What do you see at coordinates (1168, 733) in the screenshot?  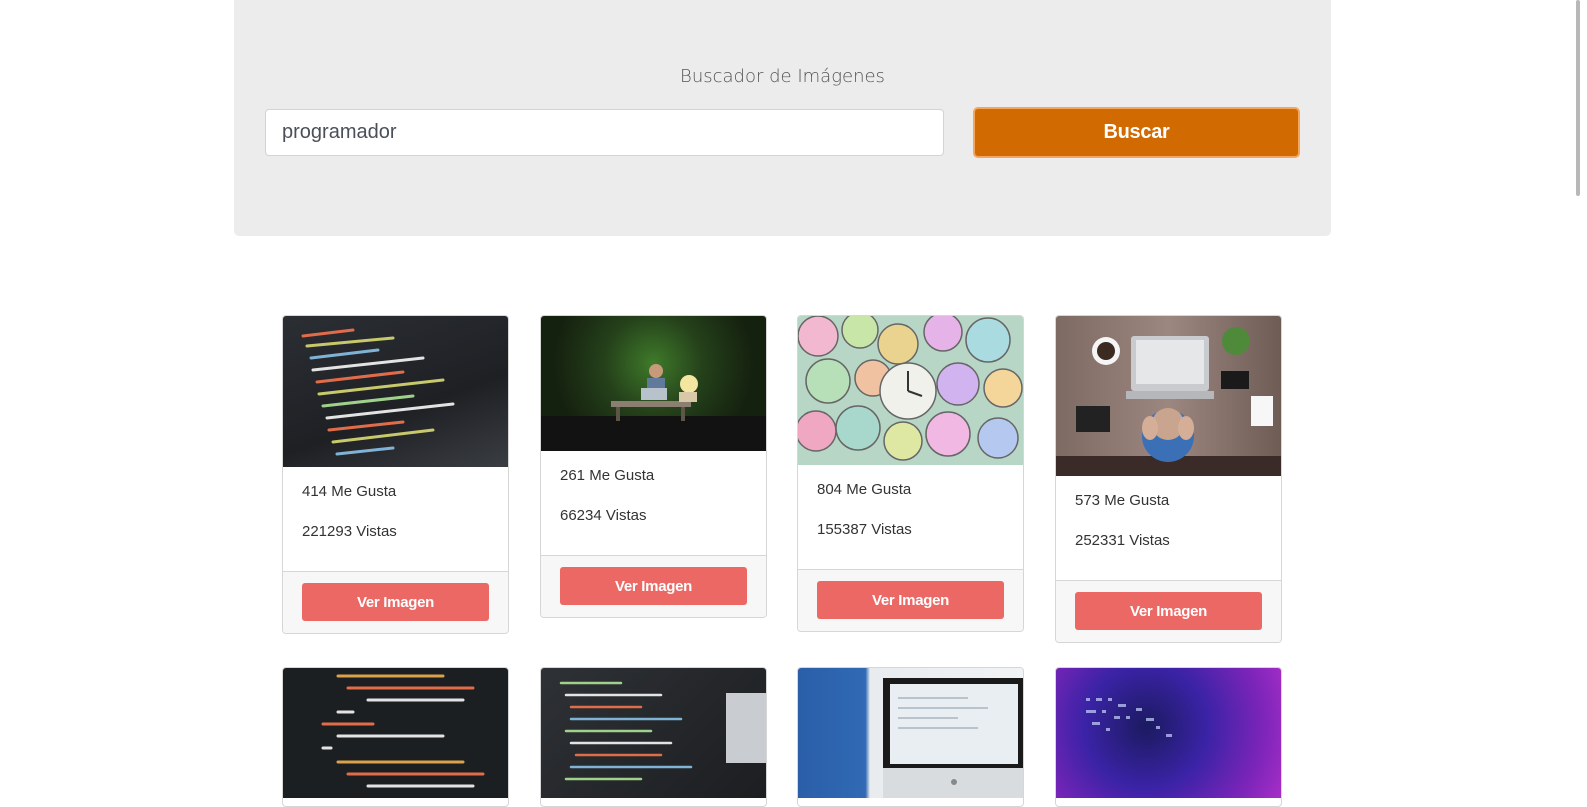 I see `matrix-code-image` at bounding box center [1168, 733].